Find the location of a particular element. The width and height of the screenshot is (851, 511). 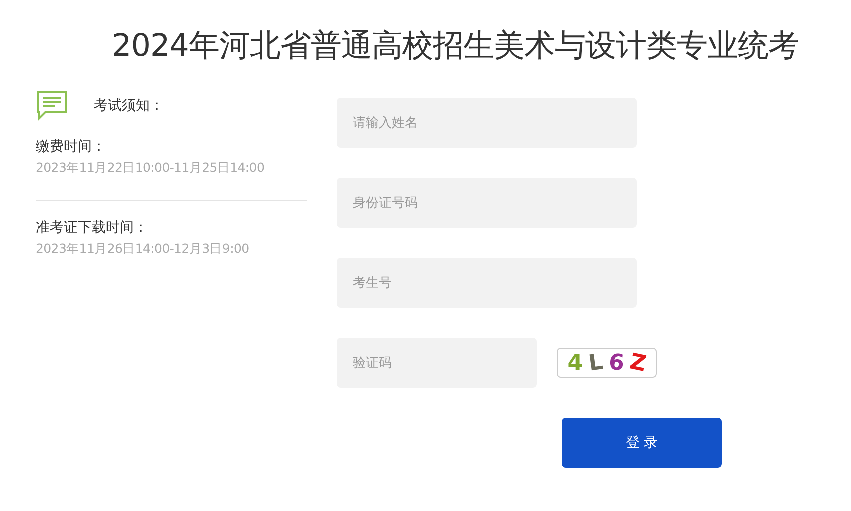

notice-date: 2023年11月26日14:00-12月3日9:00 is located at coordinates (143, 249).